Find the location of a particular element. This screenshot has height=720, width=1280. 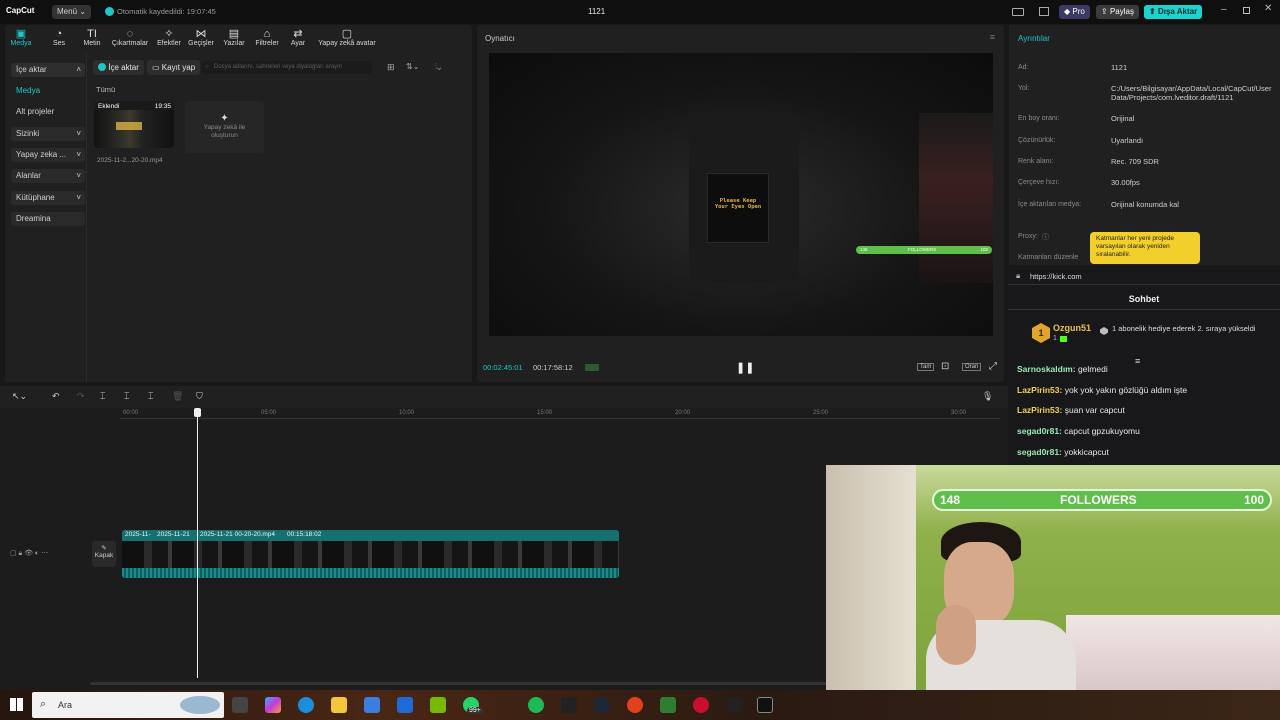

chat-username: Sarnoskaldım: is located at coordinates (1046, 369).